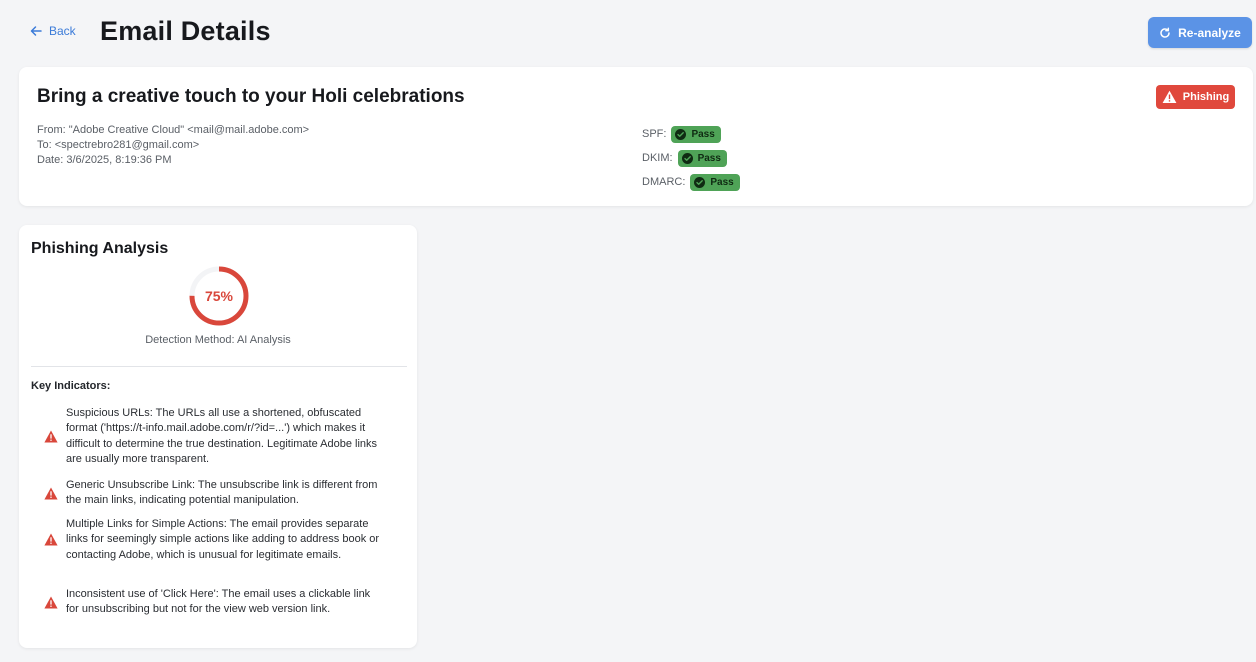 The image size is (1256, 662). What do you see at coordinates (104, 160) in the screenshot?
I see `email-date: Date: 3/6/2025, 8:19:36 PM` at bounding box center [104, 160].